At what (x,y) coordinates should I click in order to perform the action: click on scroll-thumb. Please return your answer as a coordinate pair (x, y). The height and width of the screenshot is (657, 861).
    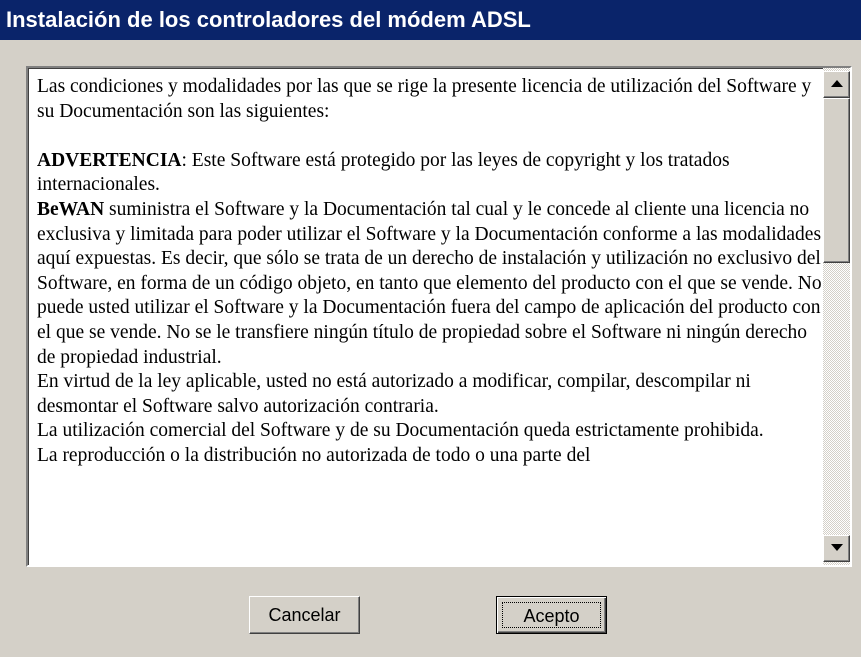
    Looking at the image, I should click on (836, 180).